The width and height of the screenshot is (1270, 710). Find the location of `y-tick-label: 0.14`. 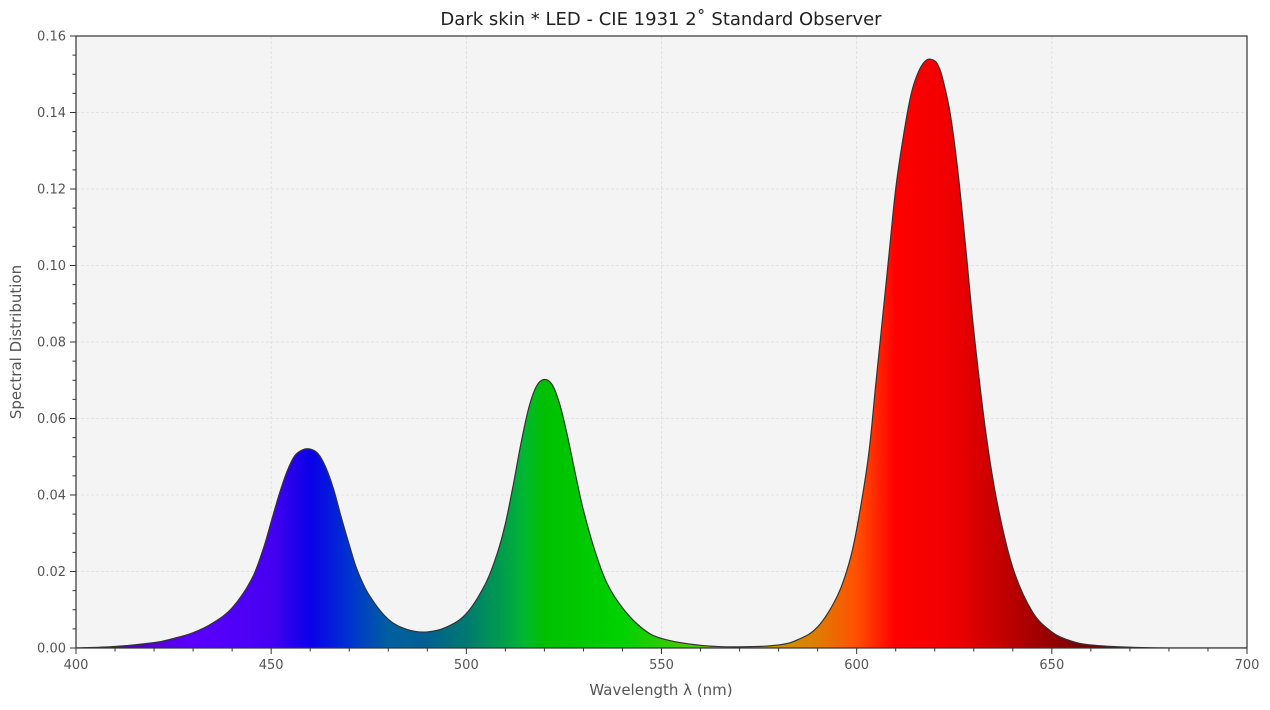

y-tick-label: 0.14 is located at coordinates (51, 113).